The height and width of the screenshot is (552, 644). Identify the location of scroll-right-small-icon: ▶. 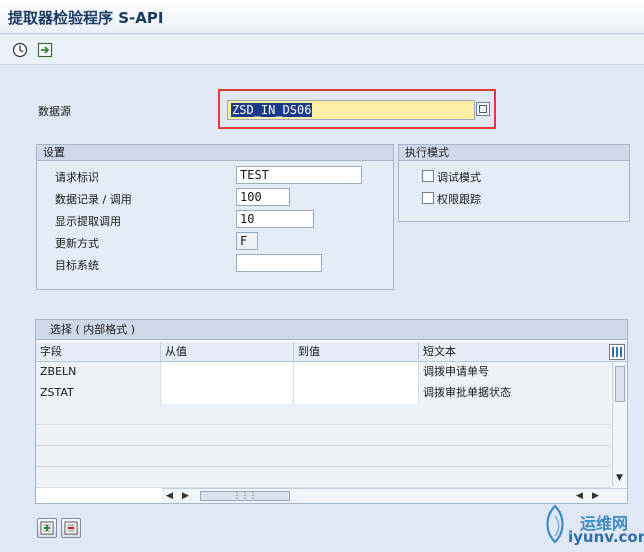
(185, 496).